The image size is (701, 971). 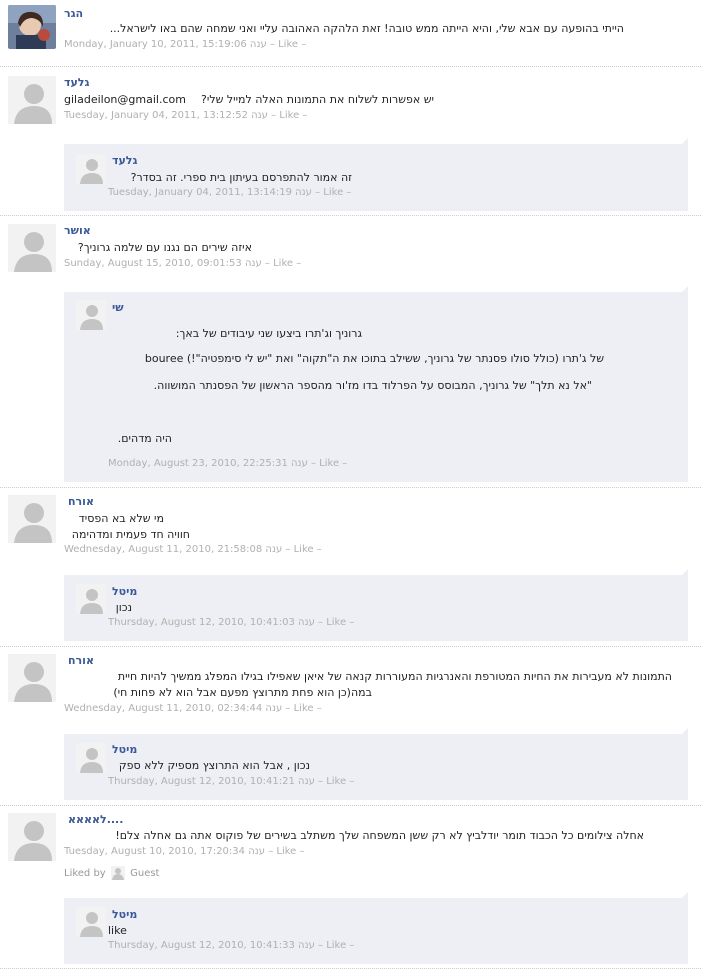 I want to click on reply-text: היה מדהים., so click(x=144, y=438).